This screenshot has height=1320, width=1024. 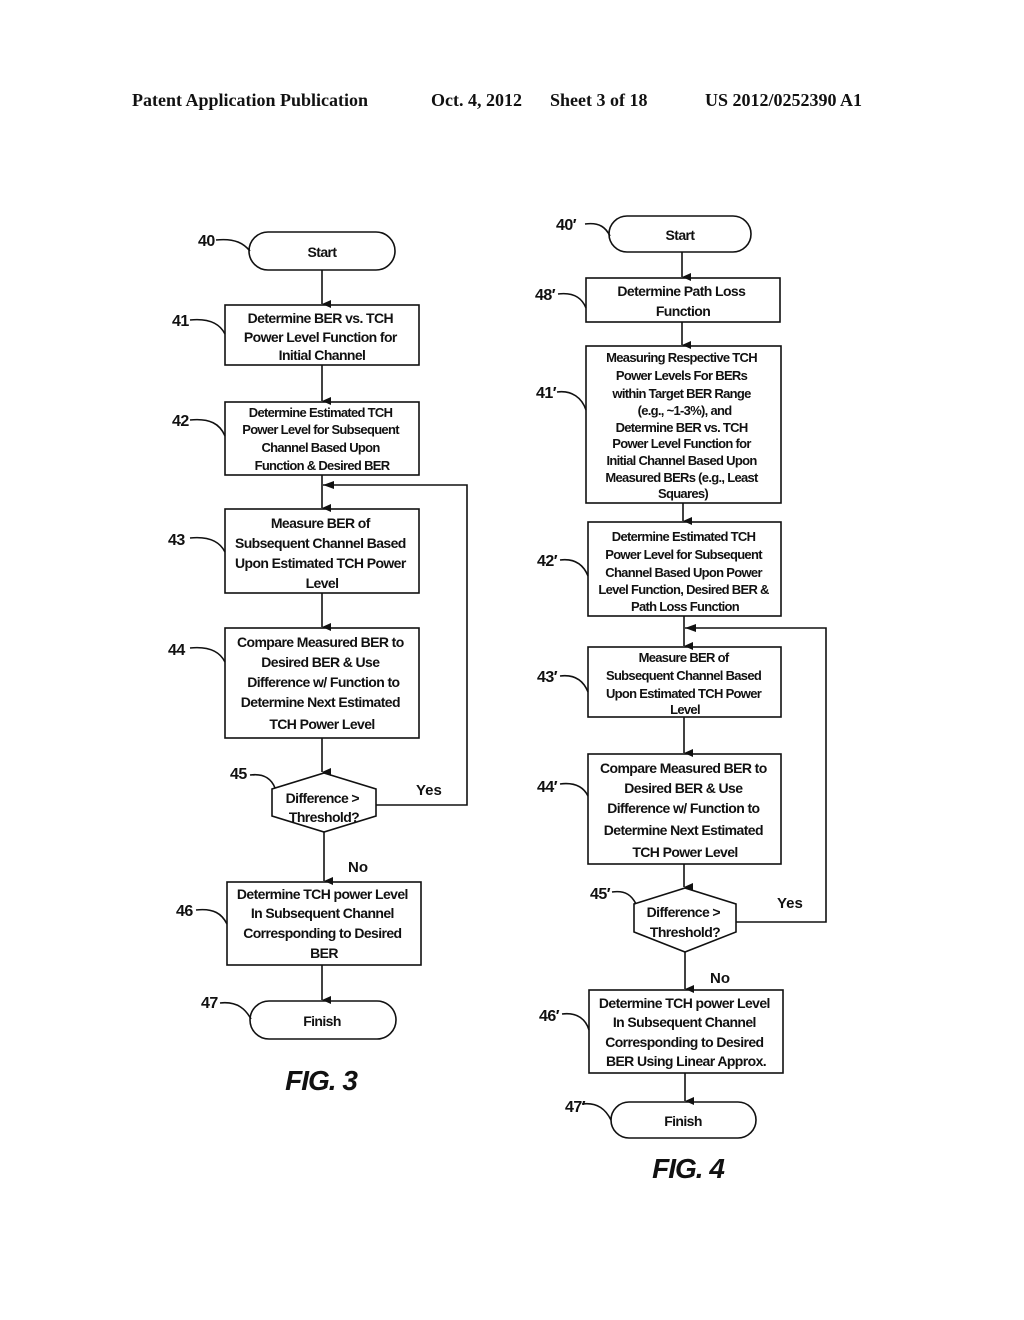 What do you see at coordinates (720, 978) in the screenshot?
I see `fig4-no-label: No` at bounding box center [720, 978].